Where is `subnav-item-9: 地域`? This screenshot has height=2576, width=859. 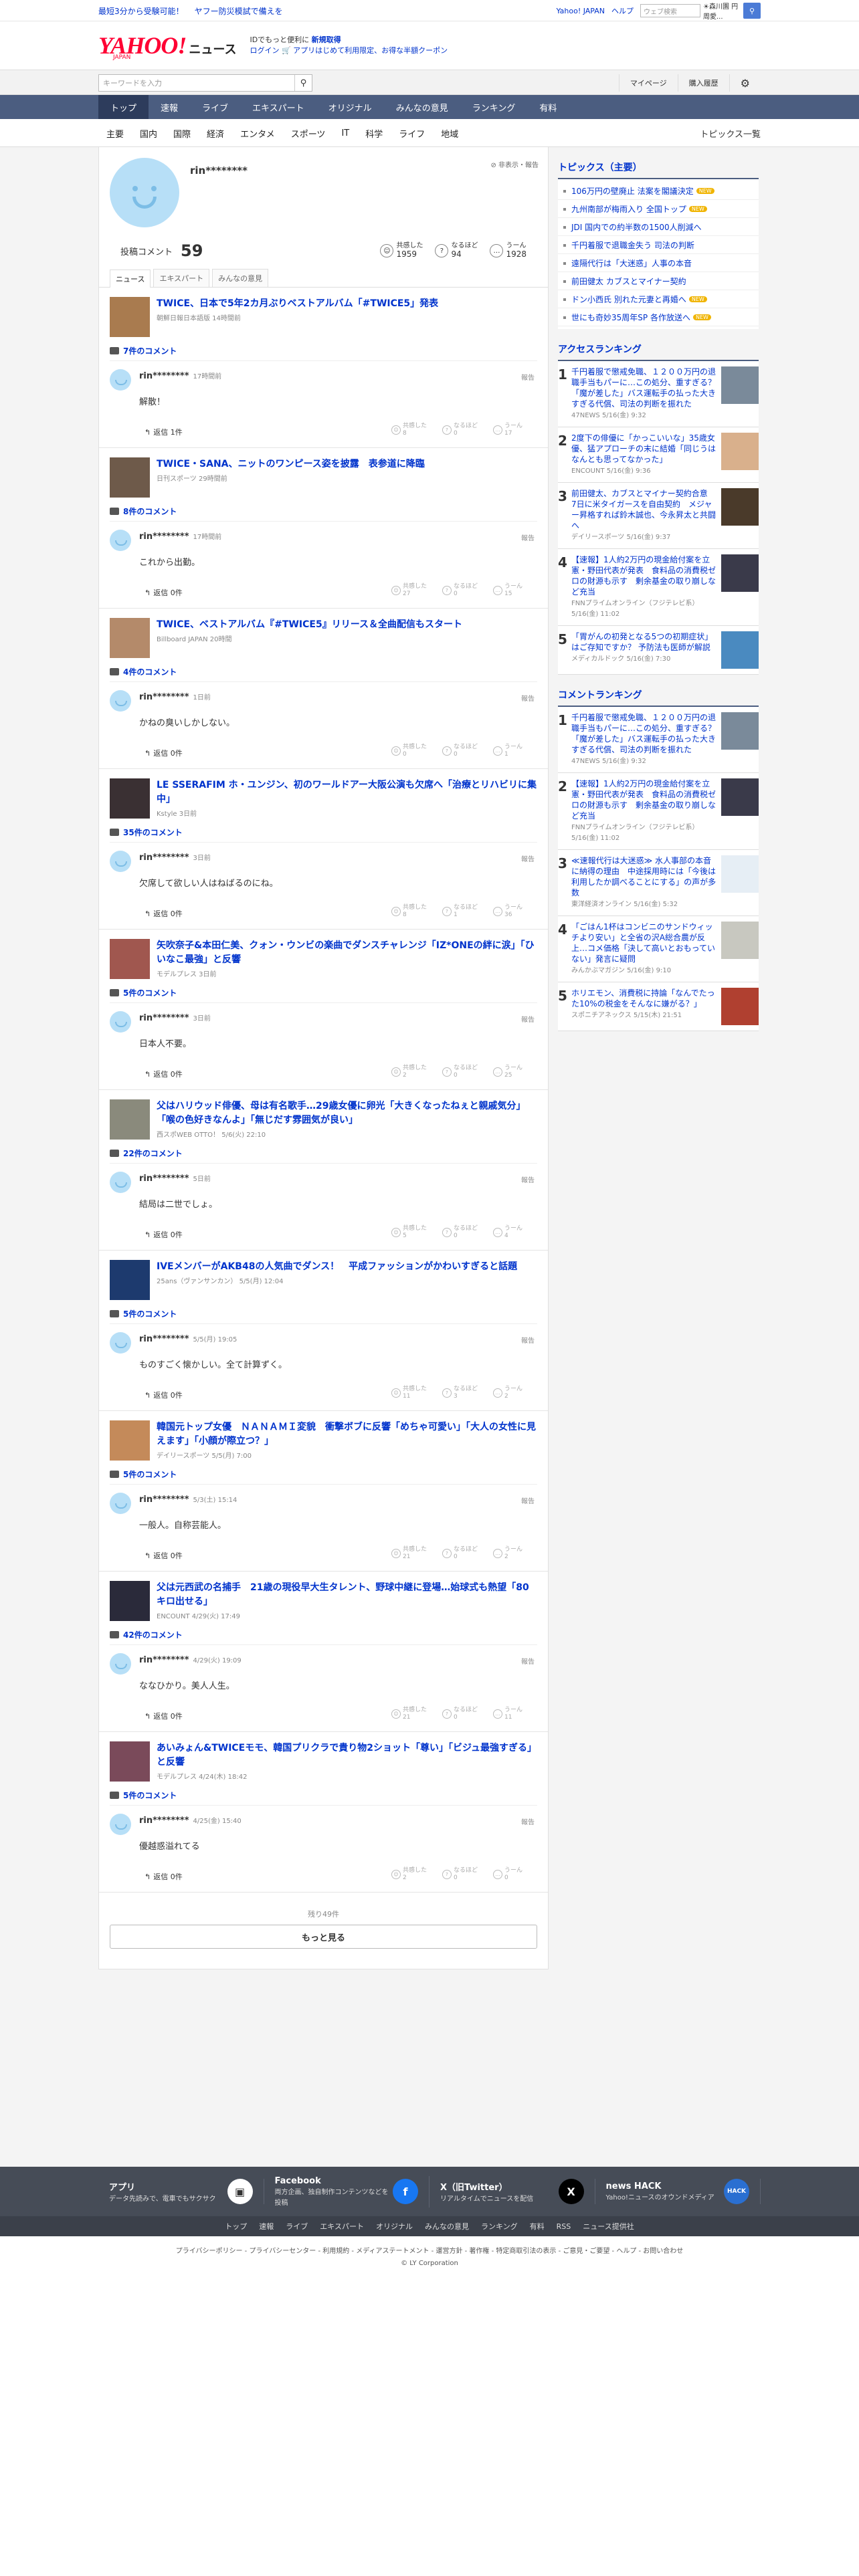
subnav-item-9: 地域 is located at coordinates (449, 133).